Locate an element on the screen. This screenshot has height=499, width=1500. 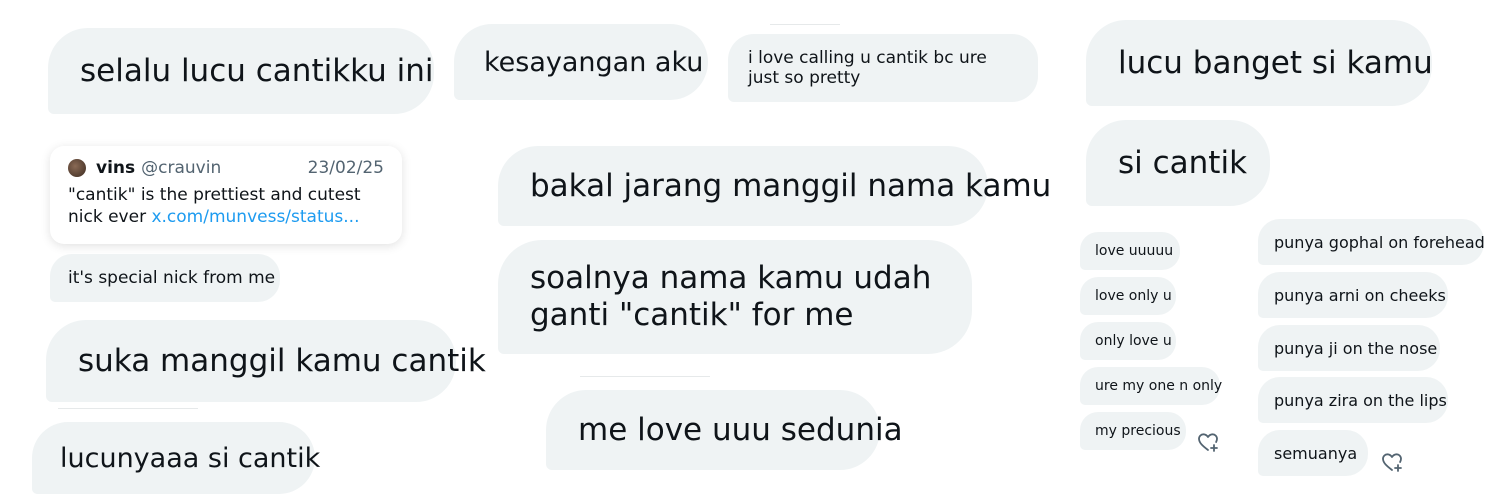
author-name: vins is located at coordinates (116, 168).